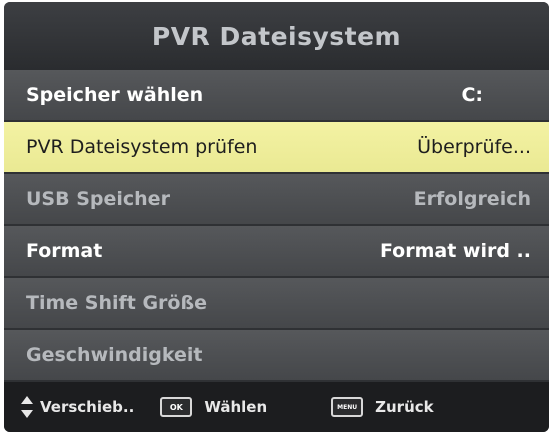 This screenshot has width=553, height=435. I want to click on menu-item-label: Speicher wählen, so click(115, 95).